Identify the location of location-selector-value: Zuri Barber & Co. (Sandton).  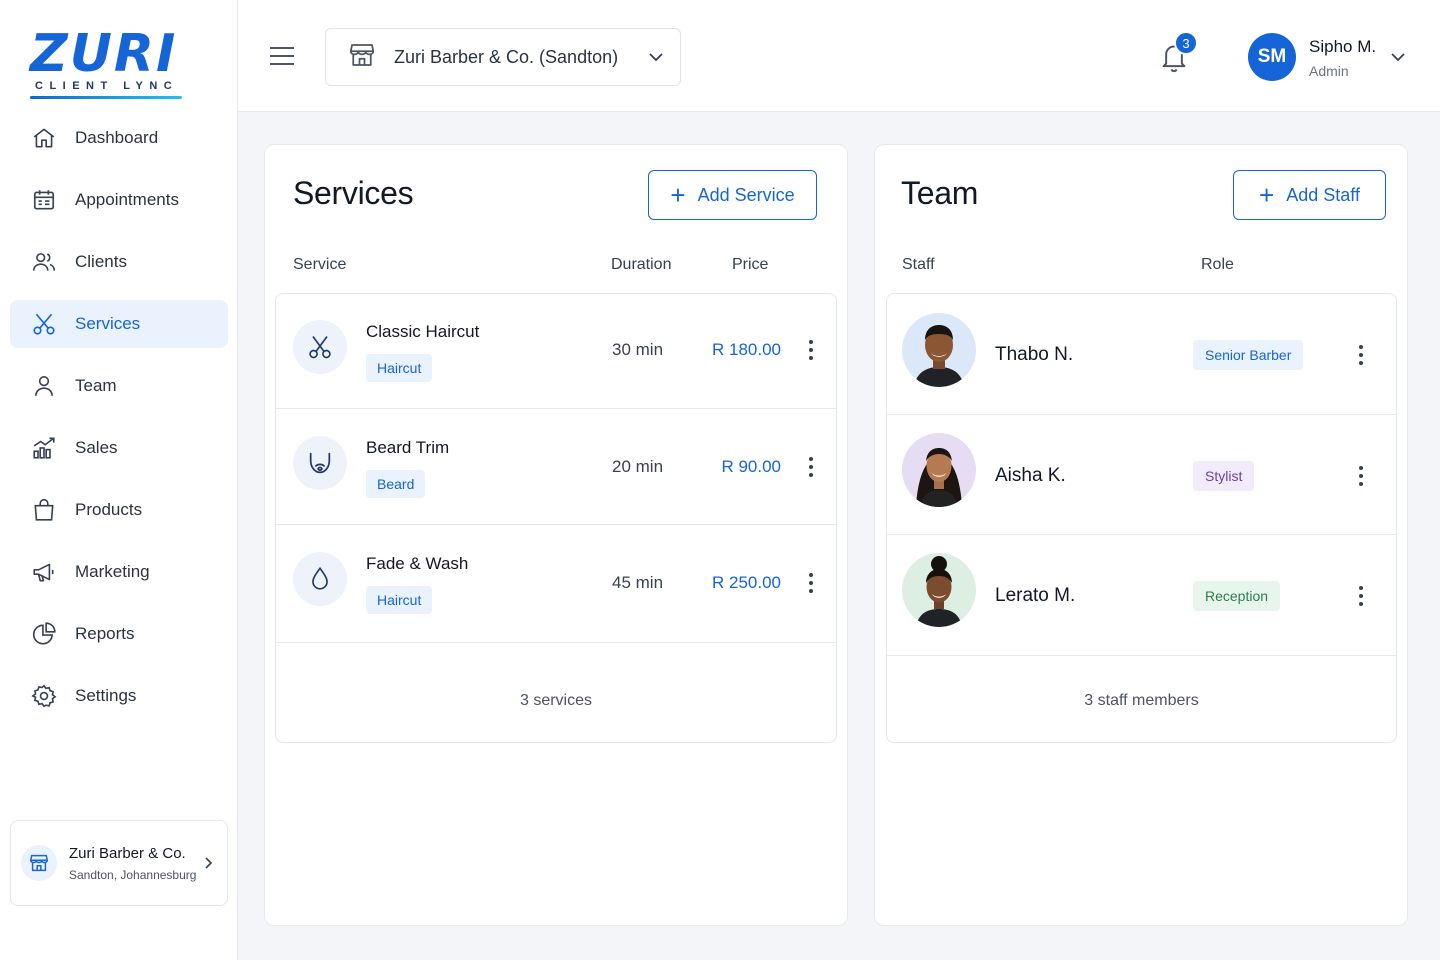
(506, 56).